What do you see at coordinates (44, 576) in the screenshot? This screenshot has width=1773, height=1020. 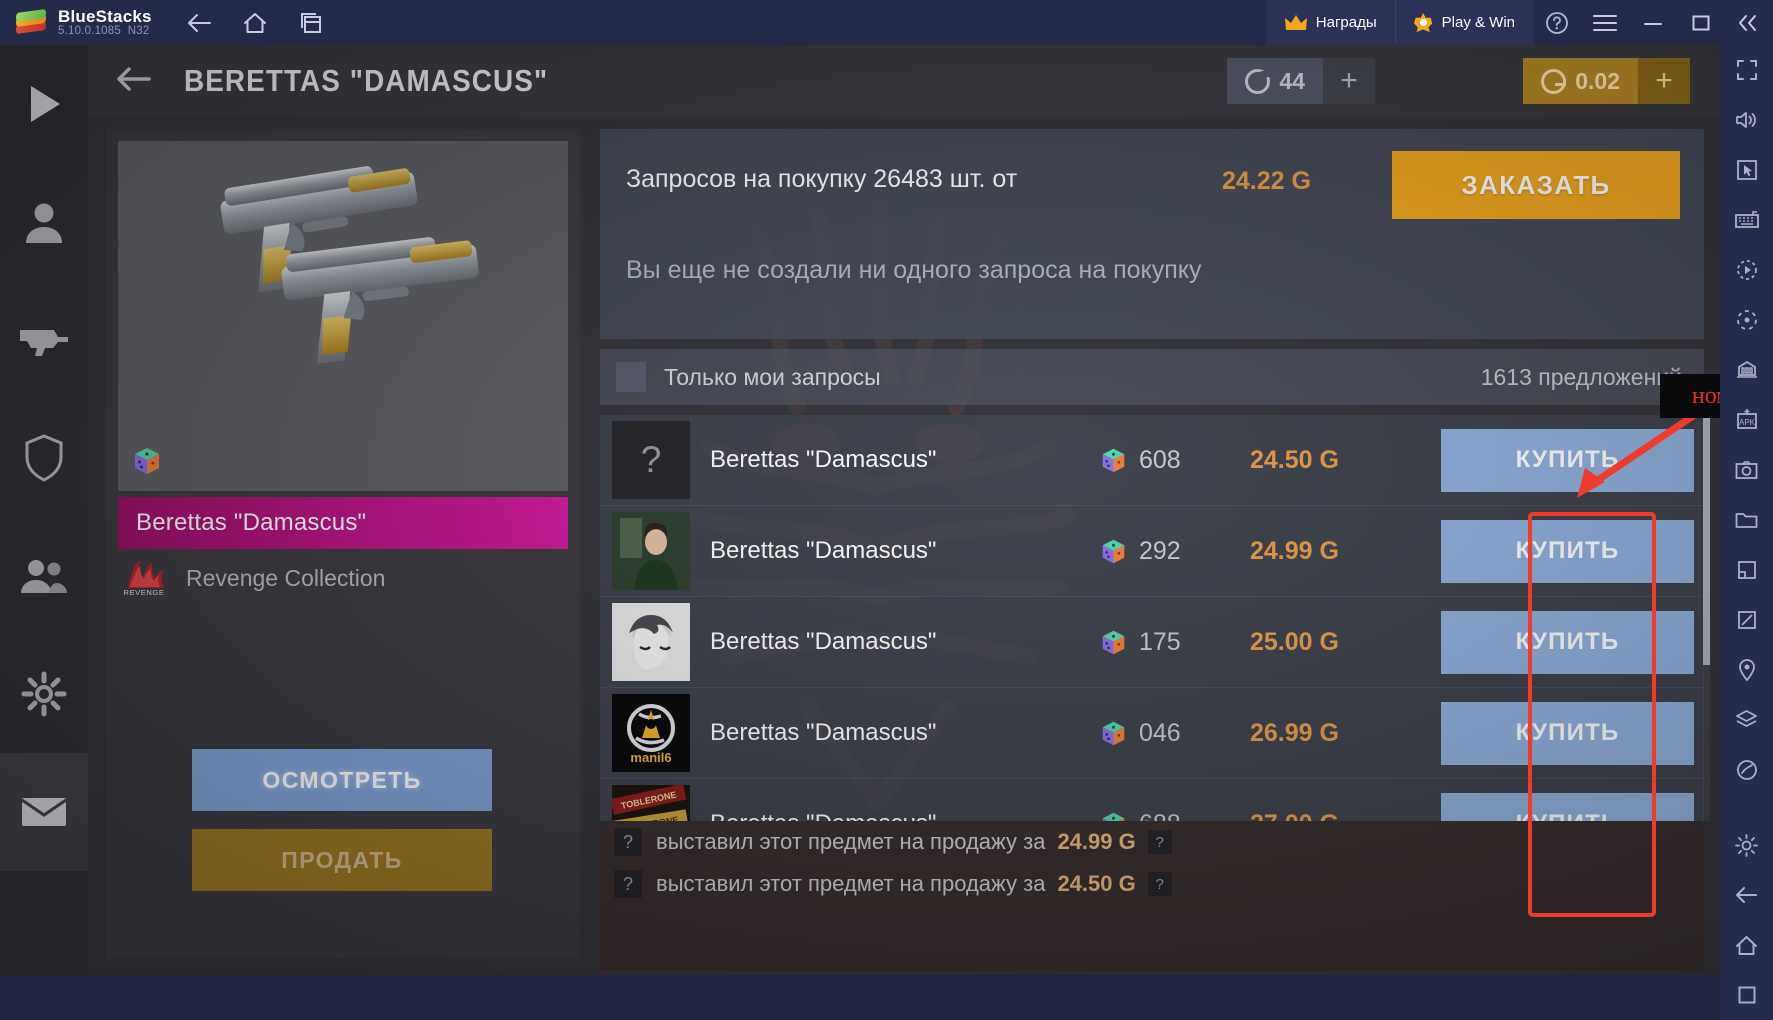 I see `sidebar-item-clans` at bounding box center [44, 576].